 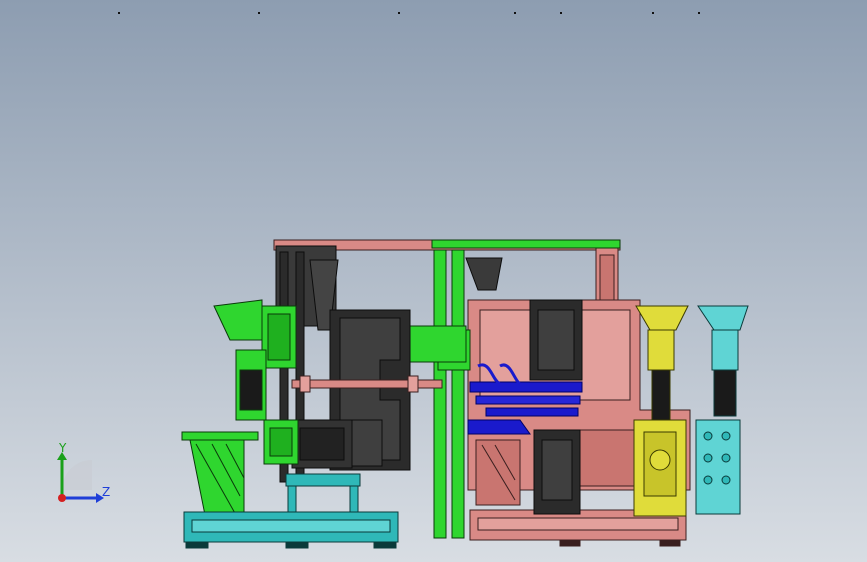 What do you see at coordinates (106, 492) in the screenshot?
I see `z-axis-label: Z` at bounding box center [106, 492].